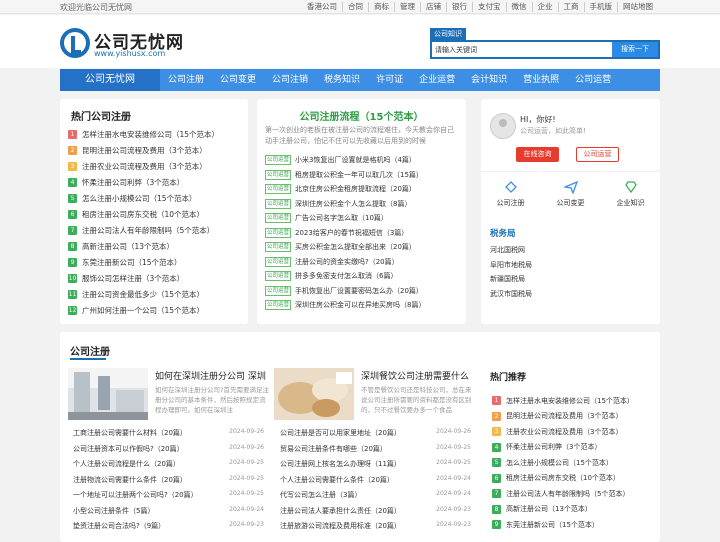 This screenshot has height=542, width=720. Describe the element at coordinates (168, 514) in the screenshot. I see `news-item: 小型公司注册条件（5篇） 2024-09-24` at that location.